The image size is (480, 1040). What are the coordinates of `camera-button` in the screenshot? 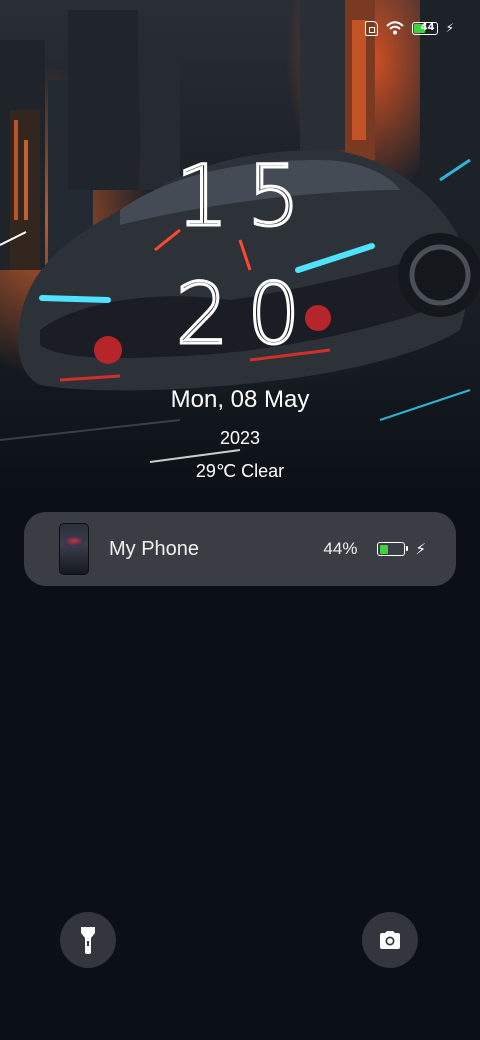 It's located at (390, 940).